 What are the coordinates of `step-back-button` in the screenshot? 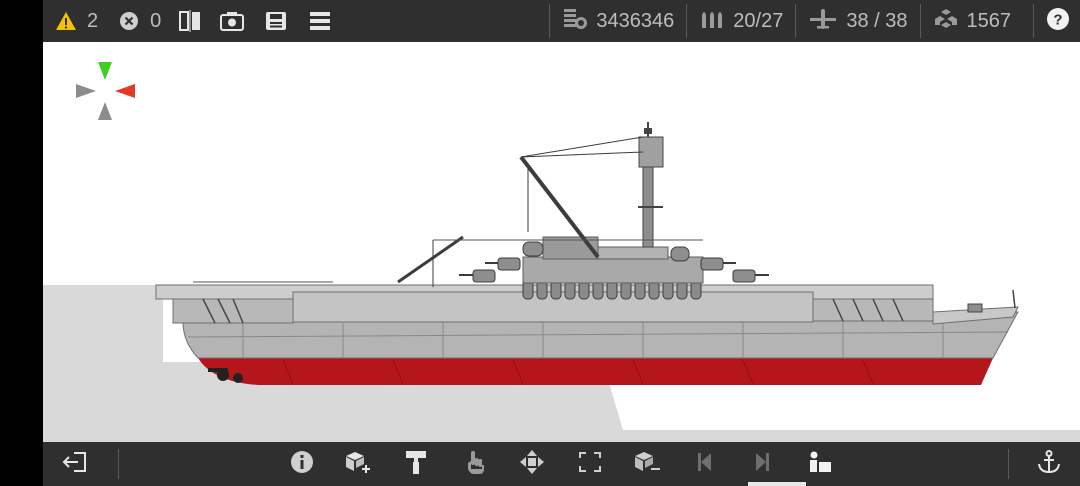 It's located at (705, 464).